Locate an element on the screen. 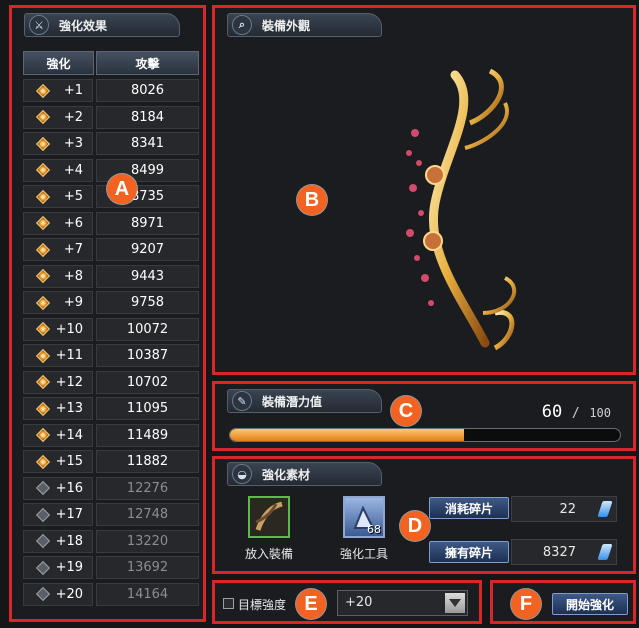  annotation-badge-a: A is located at coordinates (122, 189).